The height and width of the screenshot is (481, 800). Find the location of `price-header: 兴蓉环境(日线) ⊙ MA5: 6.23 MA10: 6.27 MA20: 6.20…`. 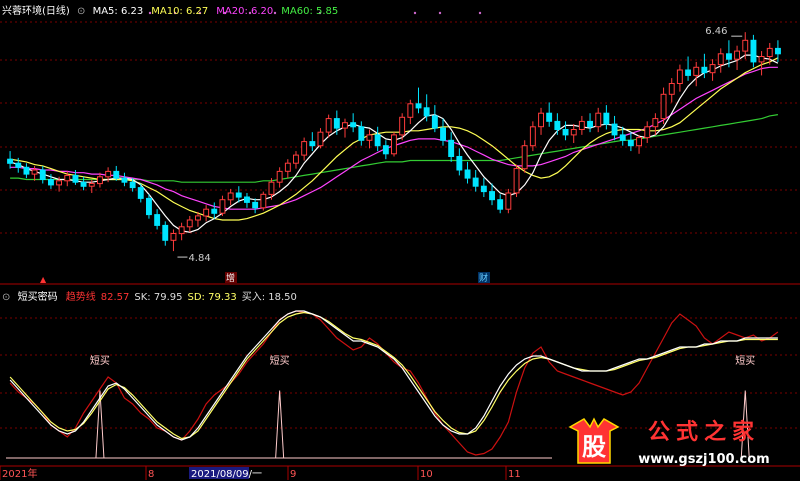

price-header: 兴蓉环境(日线) ⊙ MA5: 6.23 MA10: 6.27 MA20: 6.20… is located at coordinates (174, 9).